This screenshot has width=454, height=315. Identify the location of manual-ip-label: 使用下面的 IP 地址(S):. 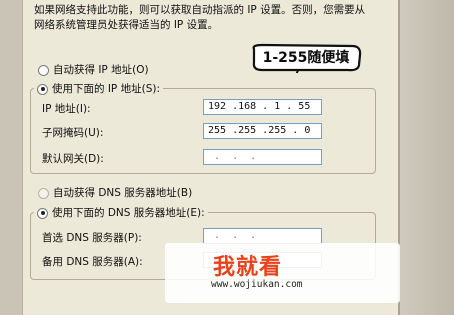
(106, 89).